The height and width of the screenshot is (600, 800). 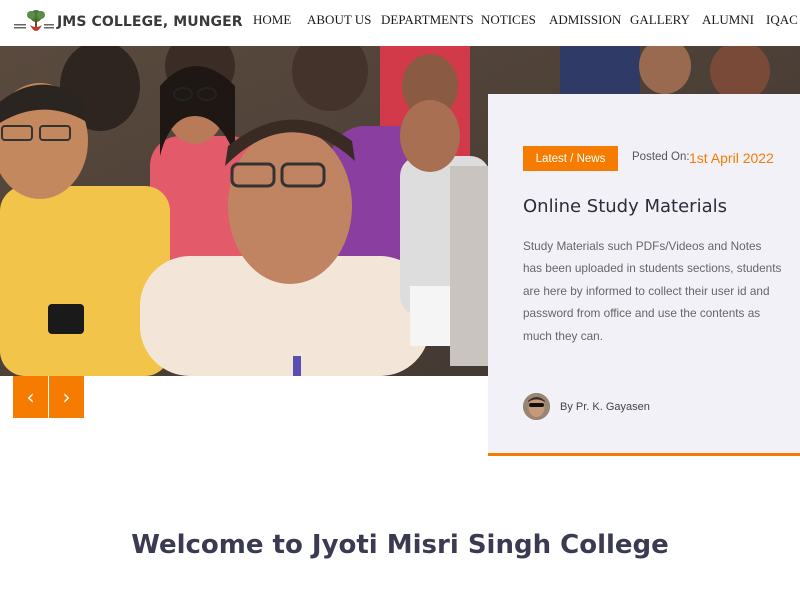 I want to click on author-name: By Pr. K. Gayasen, so click(x=605, y=407).